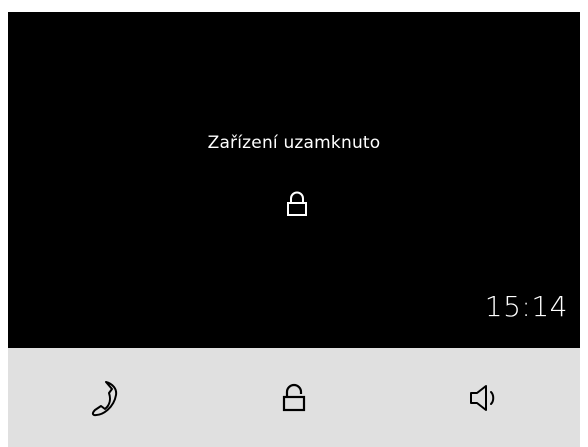 This screenshot has width=588, height=447. What do you see at coordinates (294, 143) in the screenshot?
I see `locked-status-text: Zařízení uzamknuto` at bounding box center [294, 143].